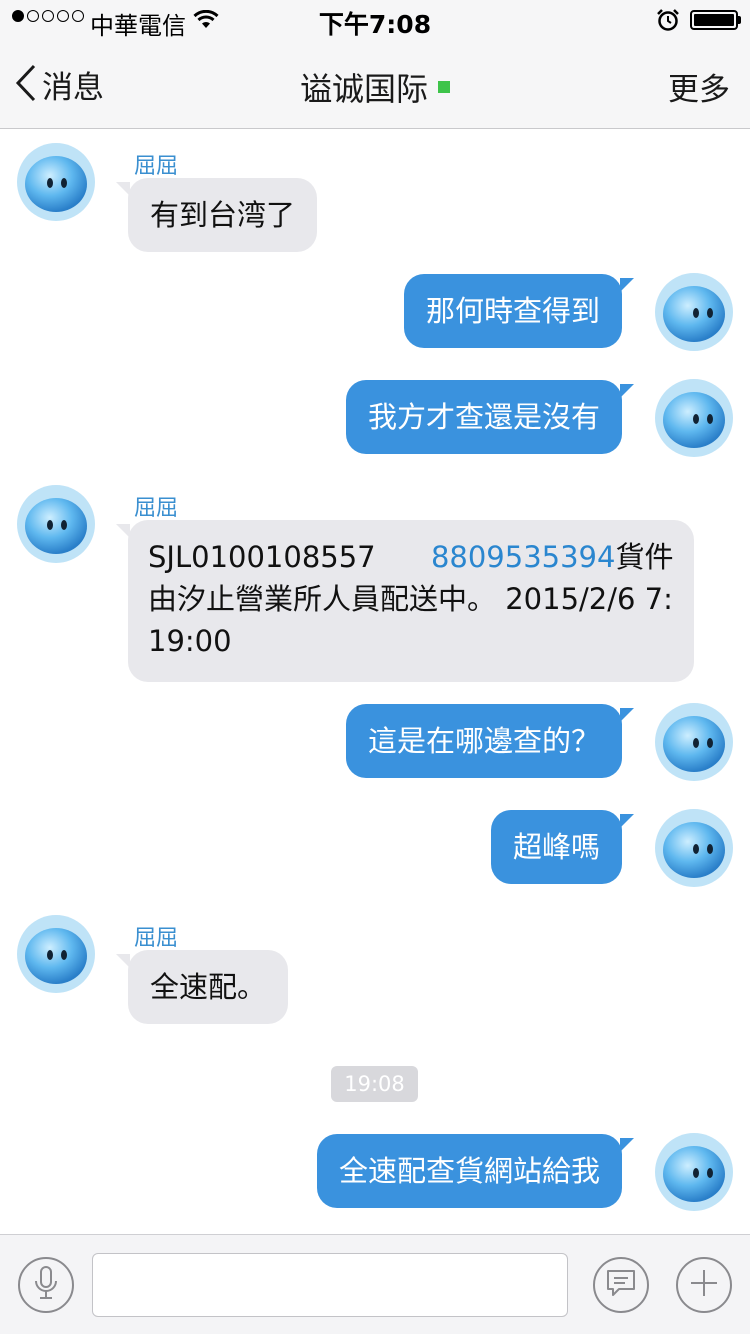  What do you see at coordinates (483, 417) in the screenshot?
I see `message-text: 我方才查還是沒有` at bounding box center [483, 417].